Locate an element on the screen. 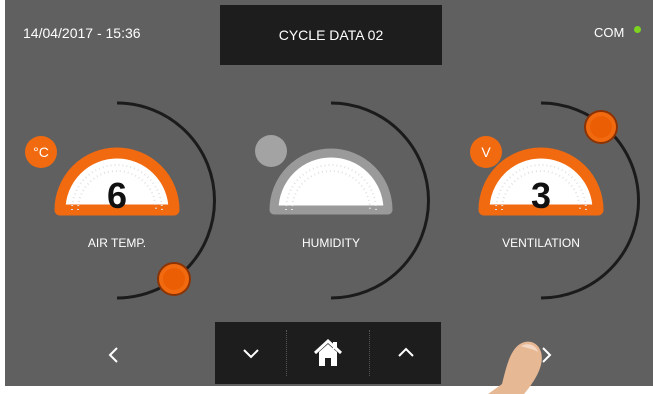 This screenshot has height=394, width=653. humidity-label: HUMIDITY is located at coordinates (331, 243).